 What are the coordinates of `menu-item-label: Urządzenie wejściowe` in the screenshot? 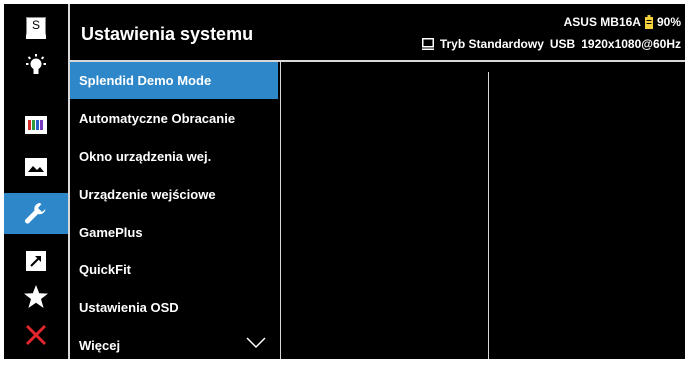 It's located at (147, 194).